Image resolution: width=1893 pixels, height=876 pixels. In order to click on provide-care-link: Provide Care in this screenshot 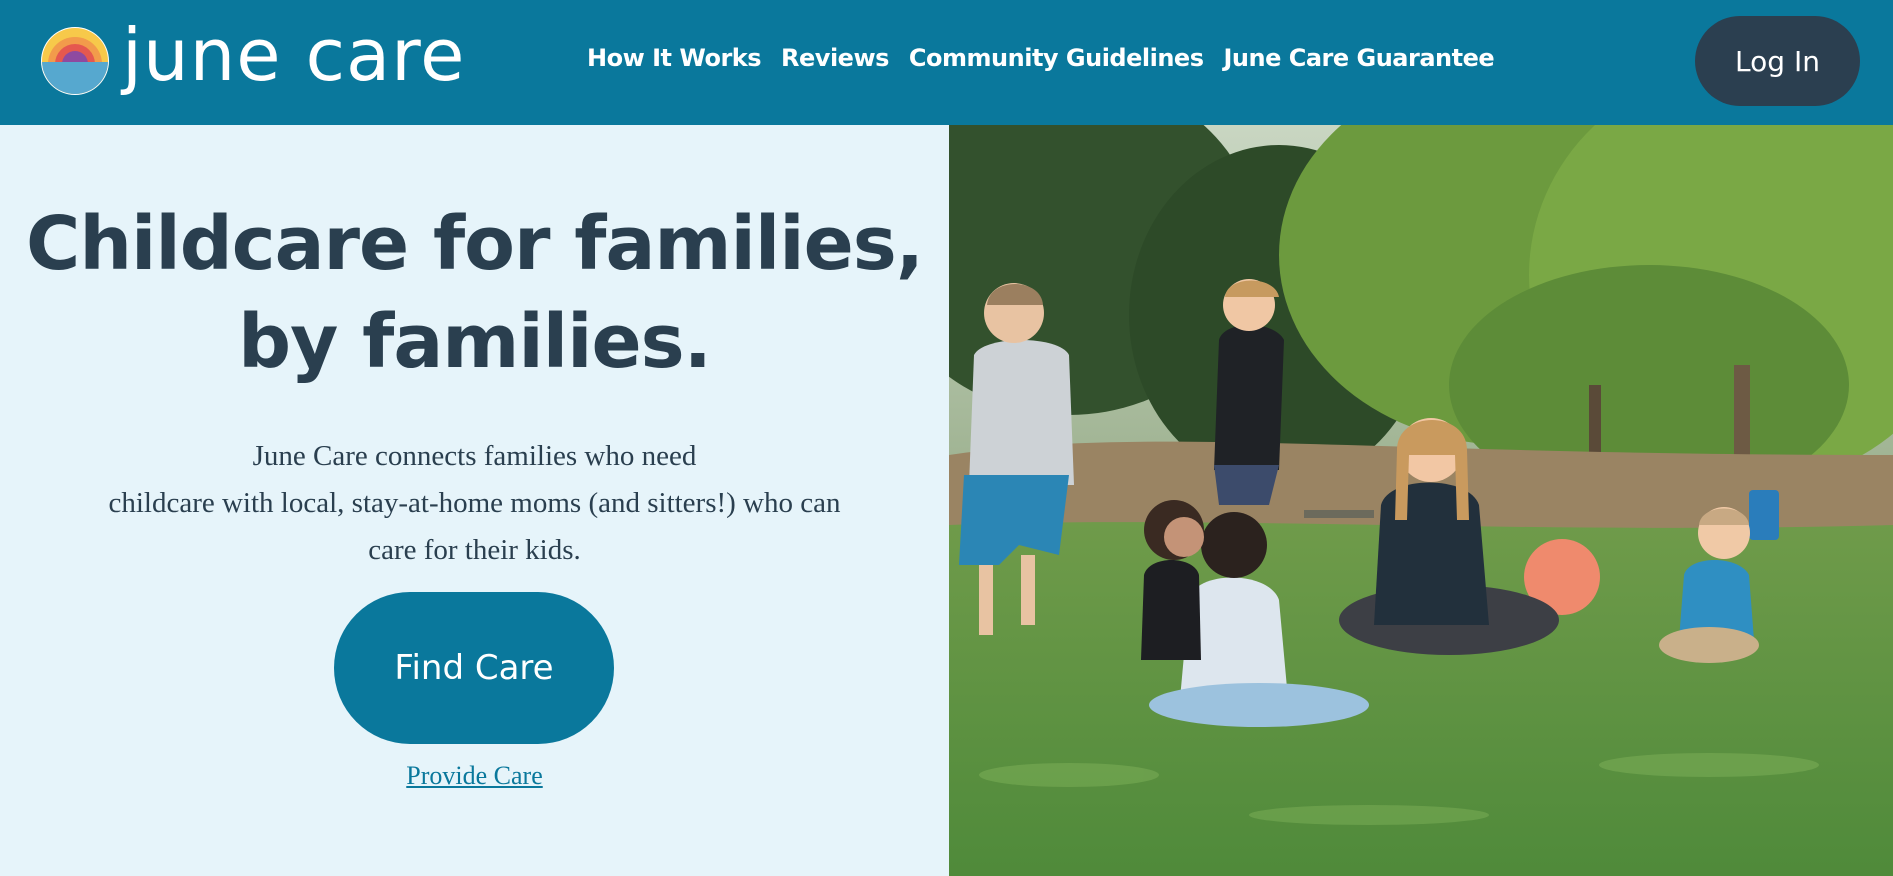, I will do `click(474, 775)`.